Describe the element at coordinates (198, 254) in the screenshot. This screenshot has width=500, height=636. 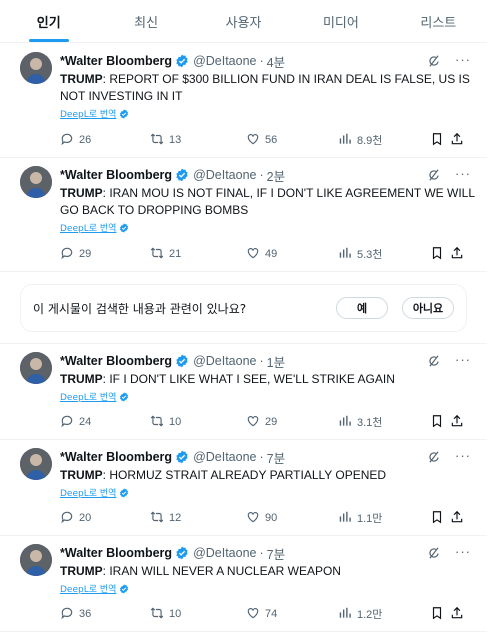
I see `retweet-button: 21` at that location.